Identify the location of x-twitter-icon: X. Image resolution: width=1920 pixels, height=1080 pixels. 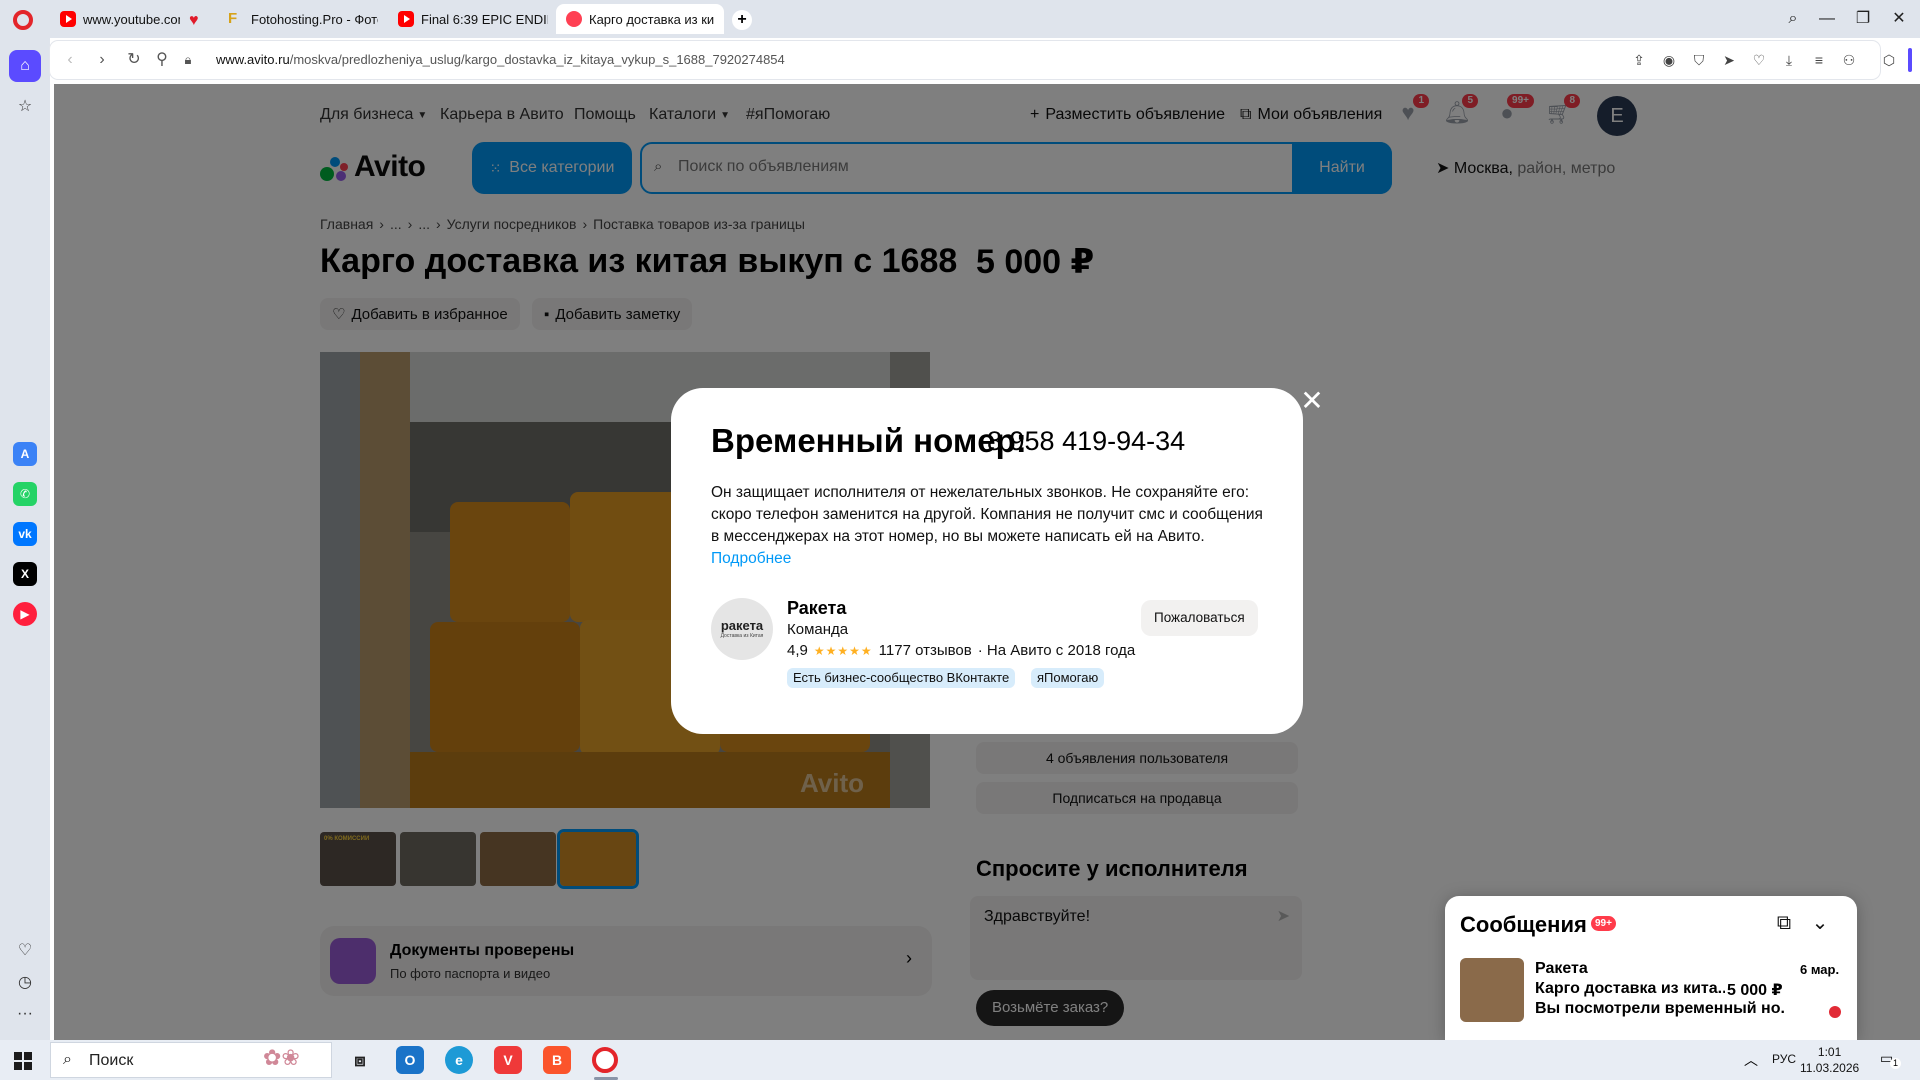
(25, 574).